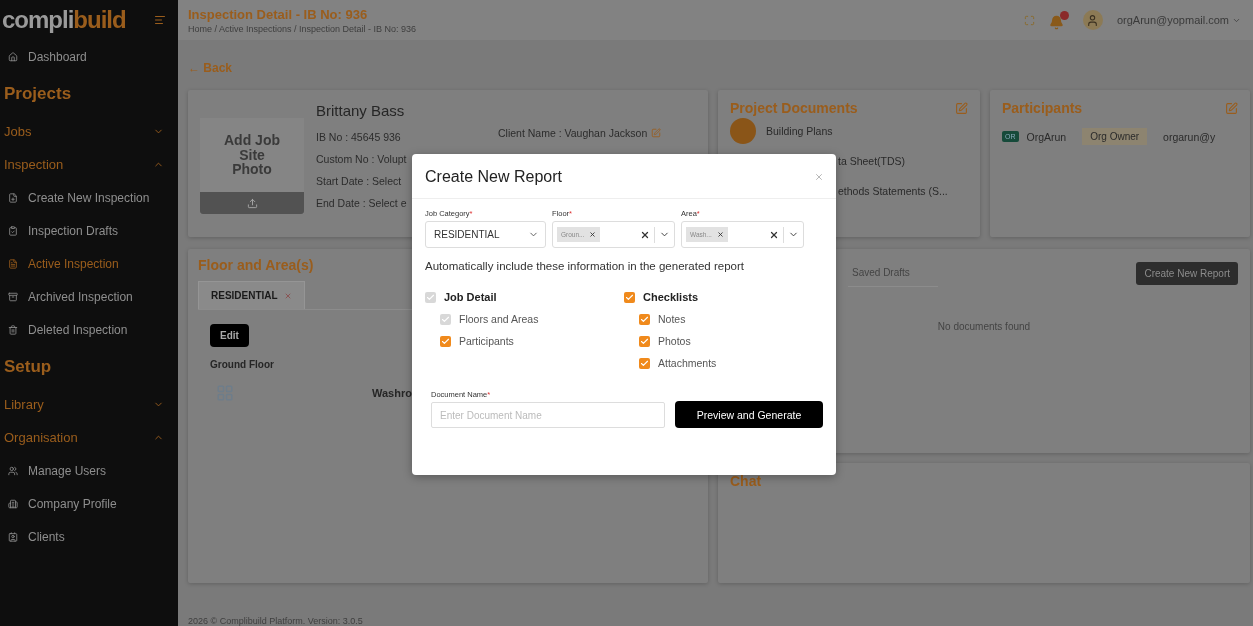  I want to click on category-tab: RESIDENTIAL, so click(251, 295).